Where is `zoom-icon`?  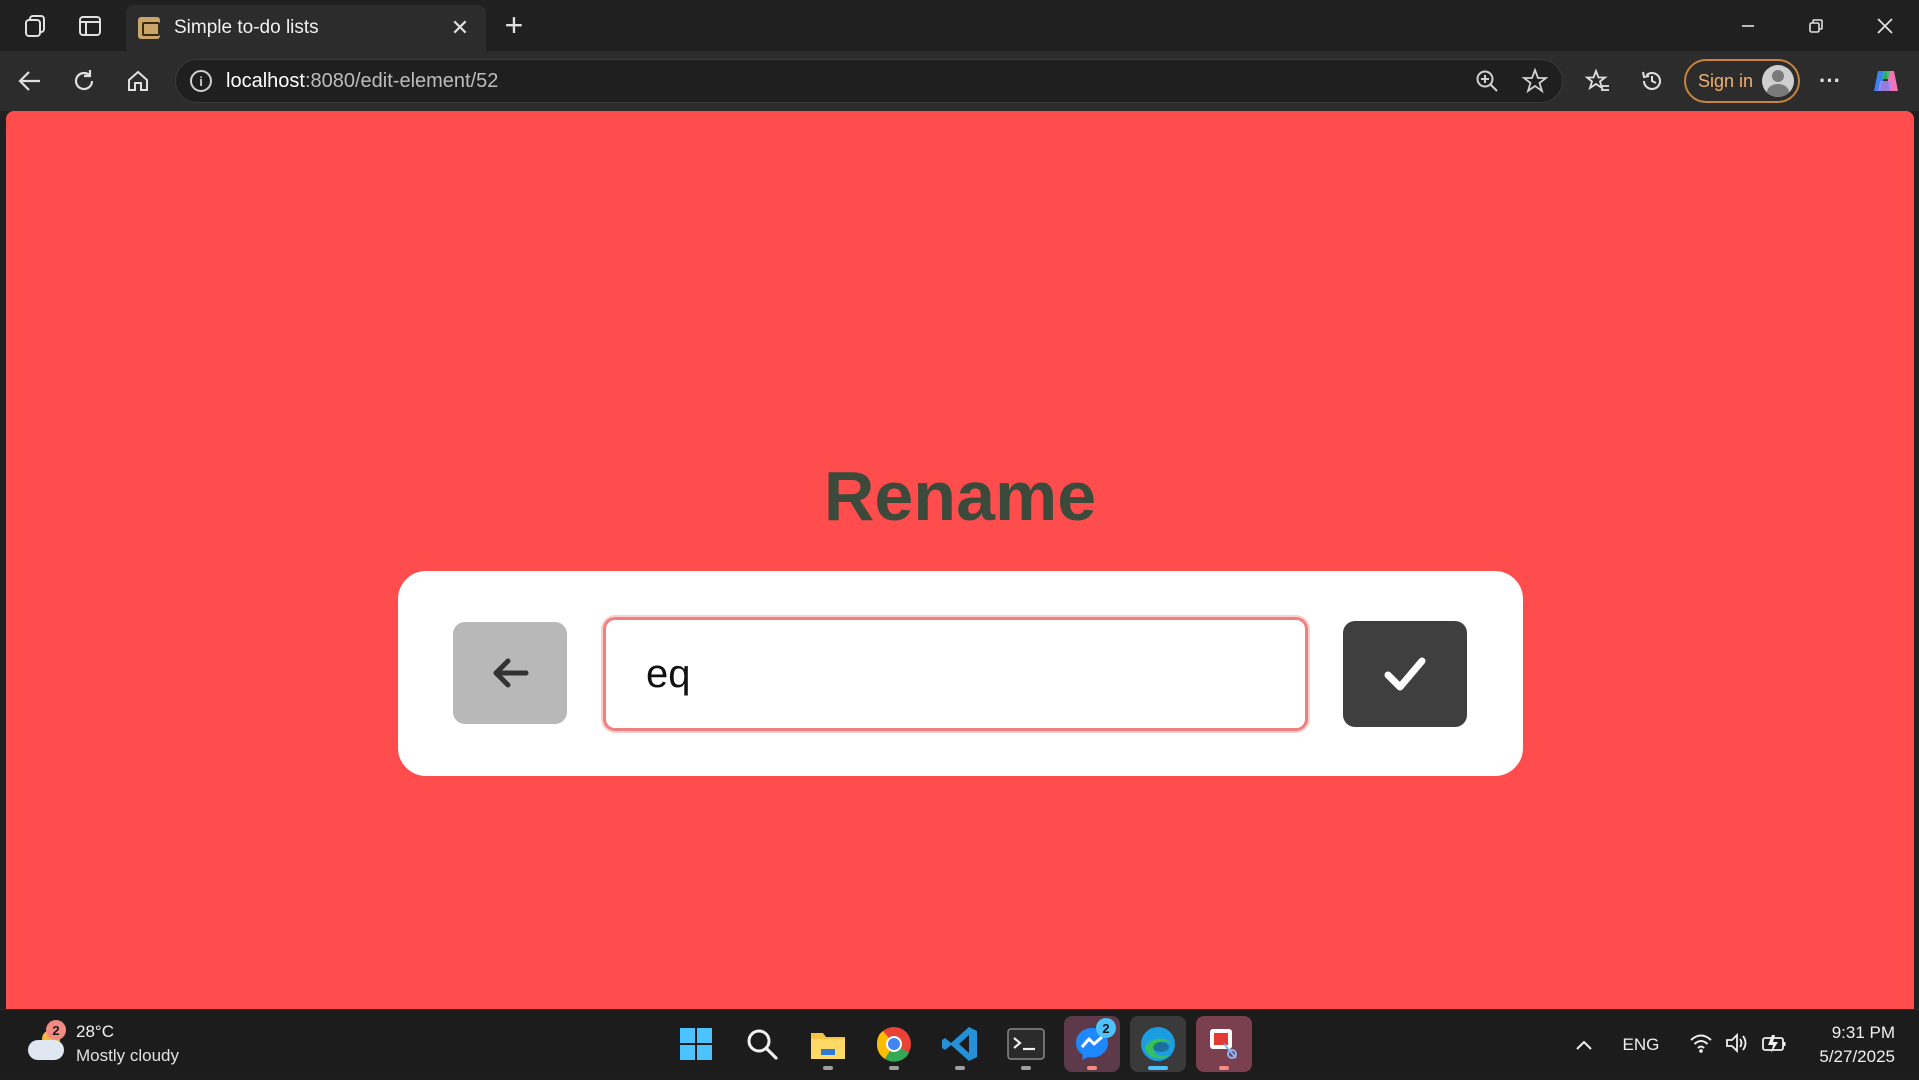 zoom-icon is located at coordinates (1487, 83).